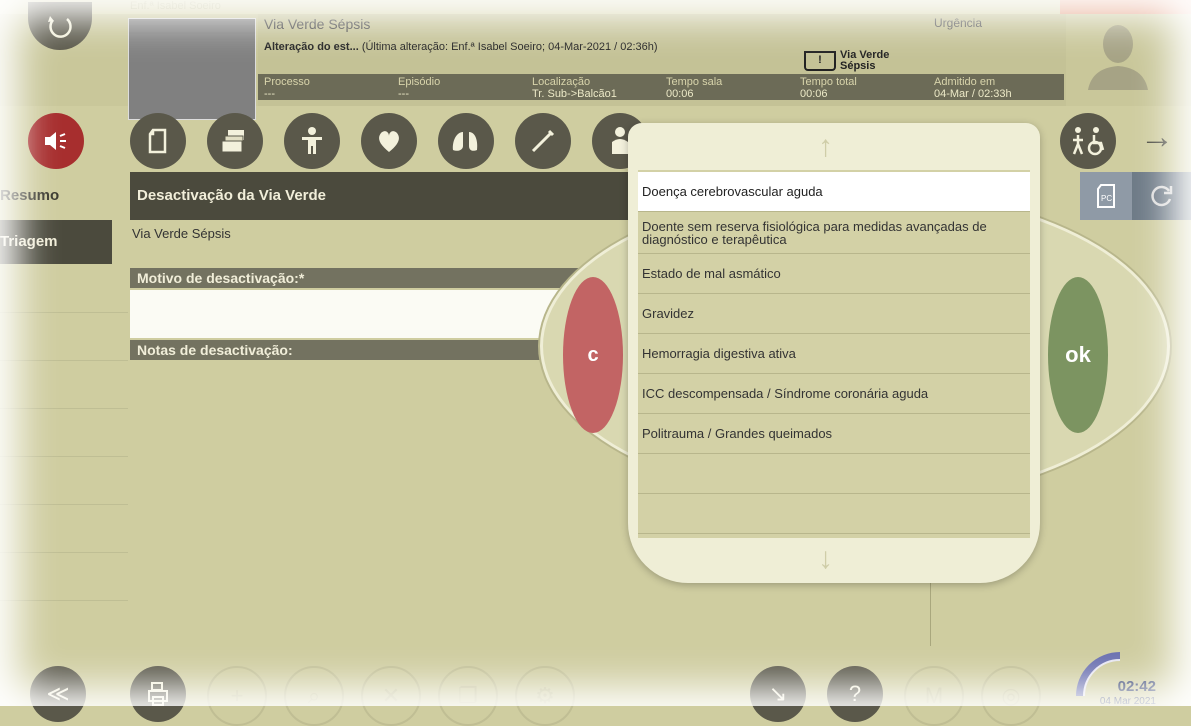  I want to click on delete-button: ✕, so click(391, 696).